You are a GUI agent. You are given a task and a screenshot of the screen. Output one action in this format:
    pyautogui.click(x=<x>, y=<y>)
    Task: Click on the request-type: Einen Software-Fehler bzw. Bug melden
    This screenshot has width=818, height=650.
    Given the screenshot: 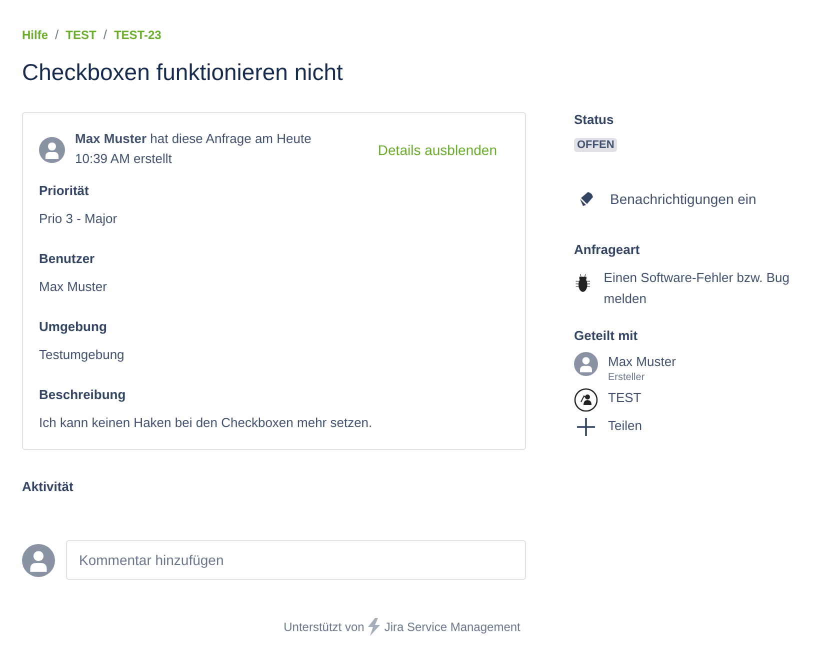 What is the action you would take?
    pyautogui.click(x=697, y=288)
    